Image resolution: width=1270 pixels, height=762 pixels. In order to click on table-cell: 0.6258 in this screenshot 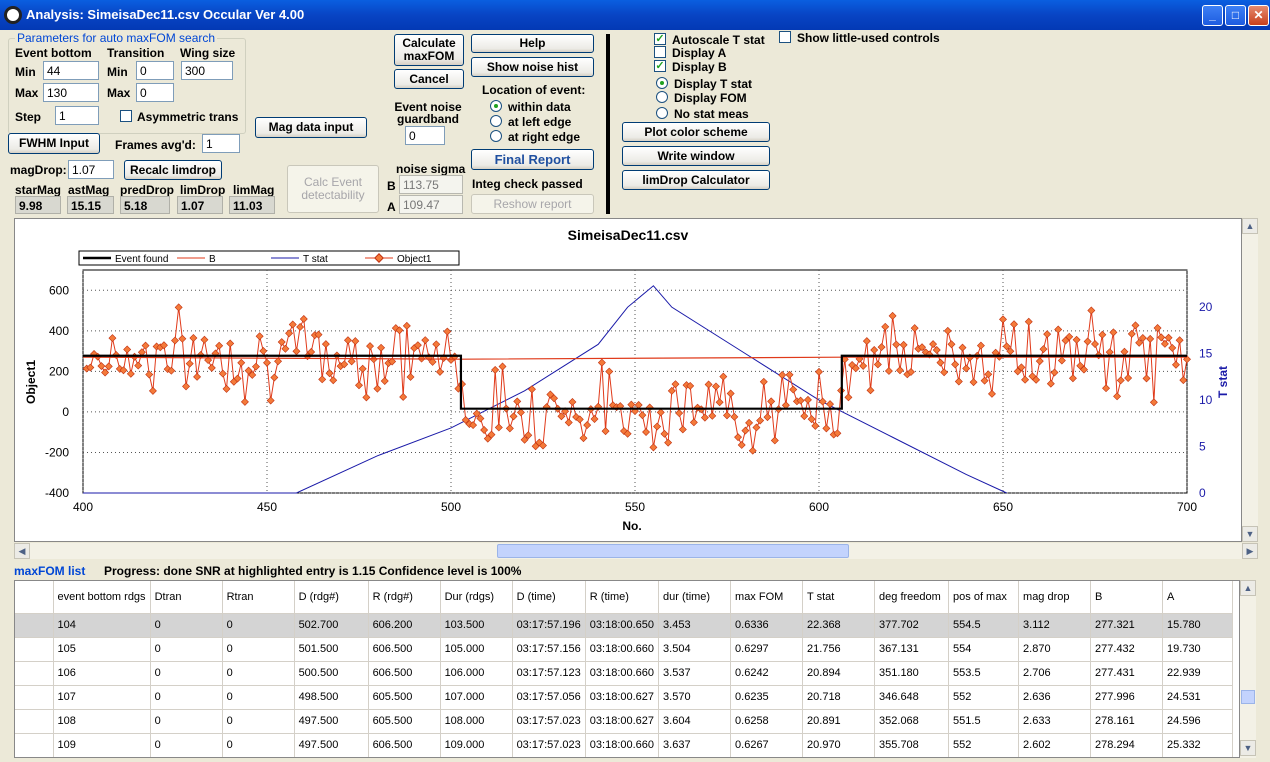, I will do `click(767, 721)`.